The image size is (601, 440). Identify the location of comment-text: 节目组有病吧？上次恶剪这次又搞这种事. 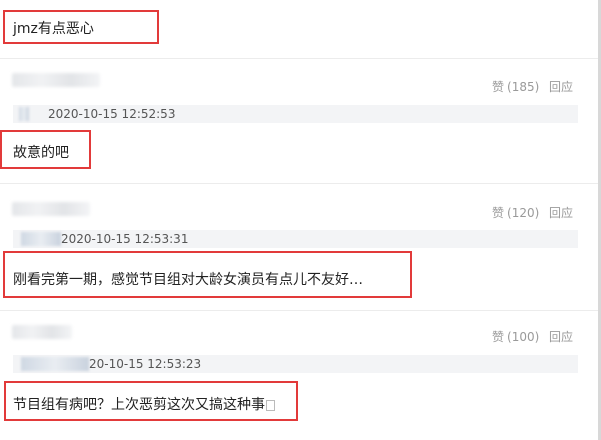
(144, 404).